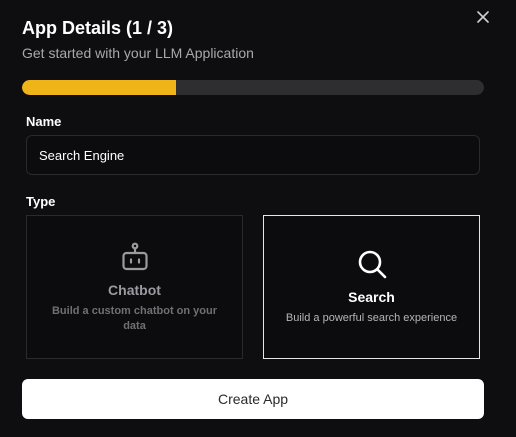 The image size is (516, 437). I want to click on progress-bar, so click(253, 87).